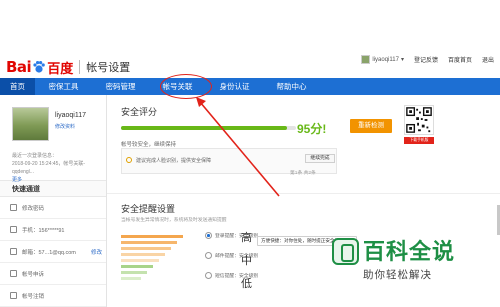 The height and width of the screenshot is (307, 500). Describe the element at coordinates (33, 208) in the screenshot. I see `quick-item-label: 修改密码` at that location.